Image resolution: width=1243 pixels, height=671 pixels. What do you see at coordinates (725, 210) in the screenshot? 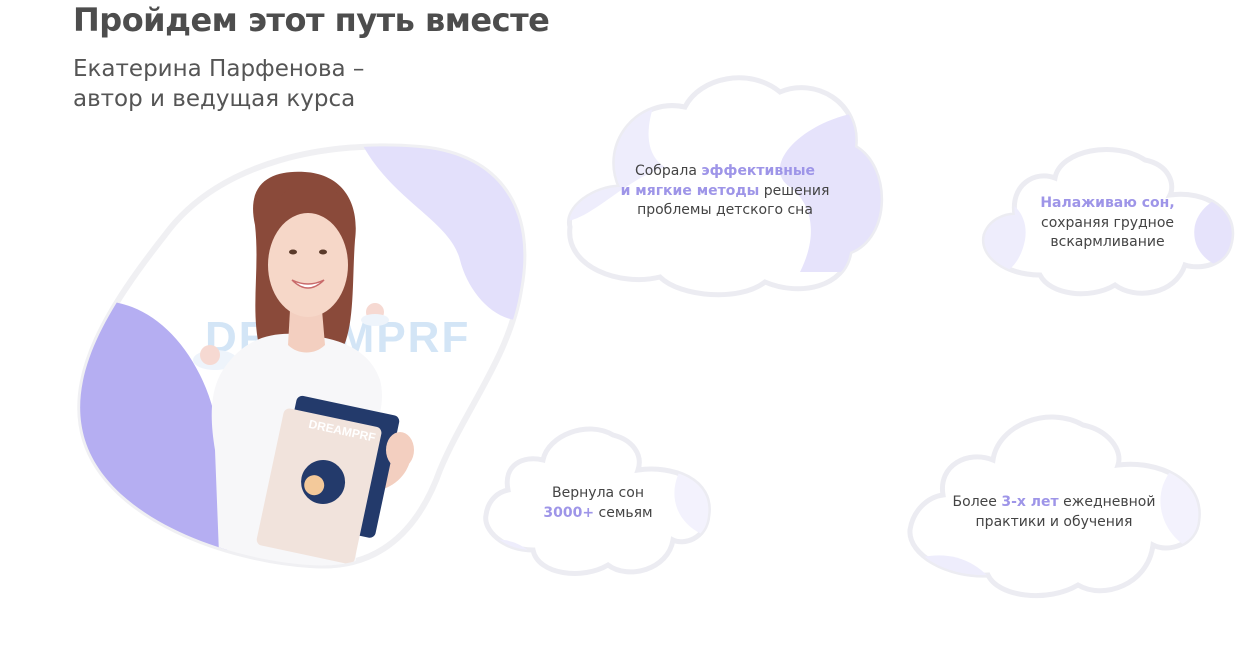
I see `methods-text-3: проблемы детского сна` at bounding box center [725, 210].